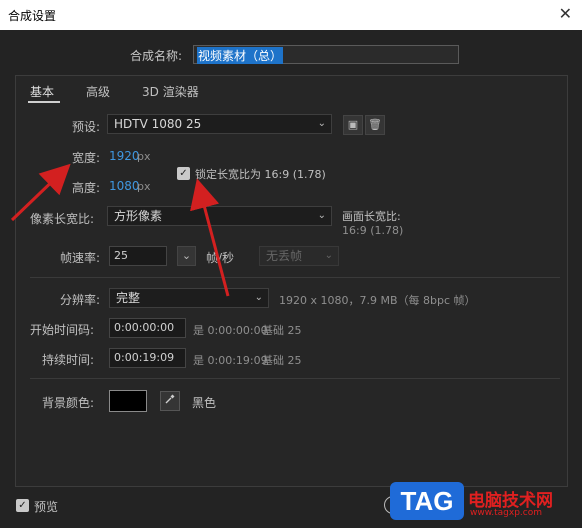 The image size is (582, 528). What do you see at coordinates (144, 357) in the screenshot?
I see `duration-value: 0:00:19:09` at bounding box center [144, 357].